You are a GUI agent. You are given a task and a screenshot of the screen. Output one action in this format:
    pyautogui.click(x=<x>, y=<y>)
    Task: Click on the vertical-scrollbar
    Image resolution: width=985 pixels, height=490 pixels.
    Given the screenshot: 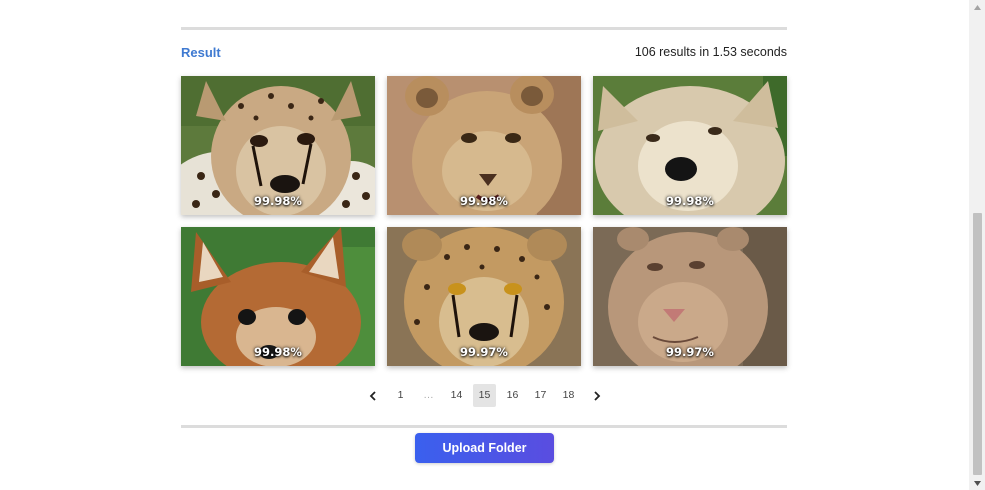 What is the action you would take?
    pyautogui.click(x=977, y=245)
    